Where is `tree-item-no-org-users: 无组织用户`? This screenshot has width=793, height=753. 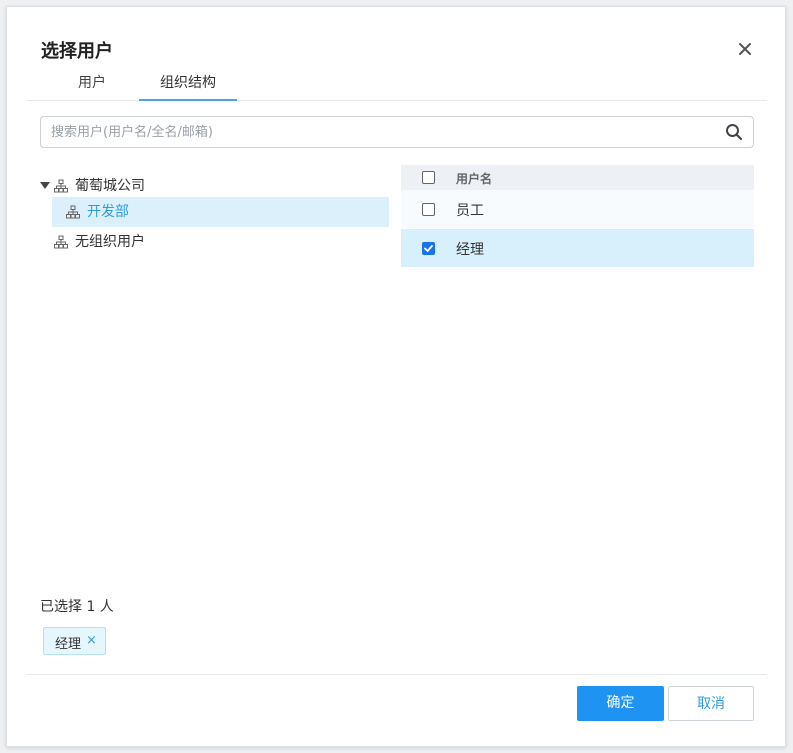 tree-item-no-org-users: 无组织用户 is located at coordinates (215, 242).